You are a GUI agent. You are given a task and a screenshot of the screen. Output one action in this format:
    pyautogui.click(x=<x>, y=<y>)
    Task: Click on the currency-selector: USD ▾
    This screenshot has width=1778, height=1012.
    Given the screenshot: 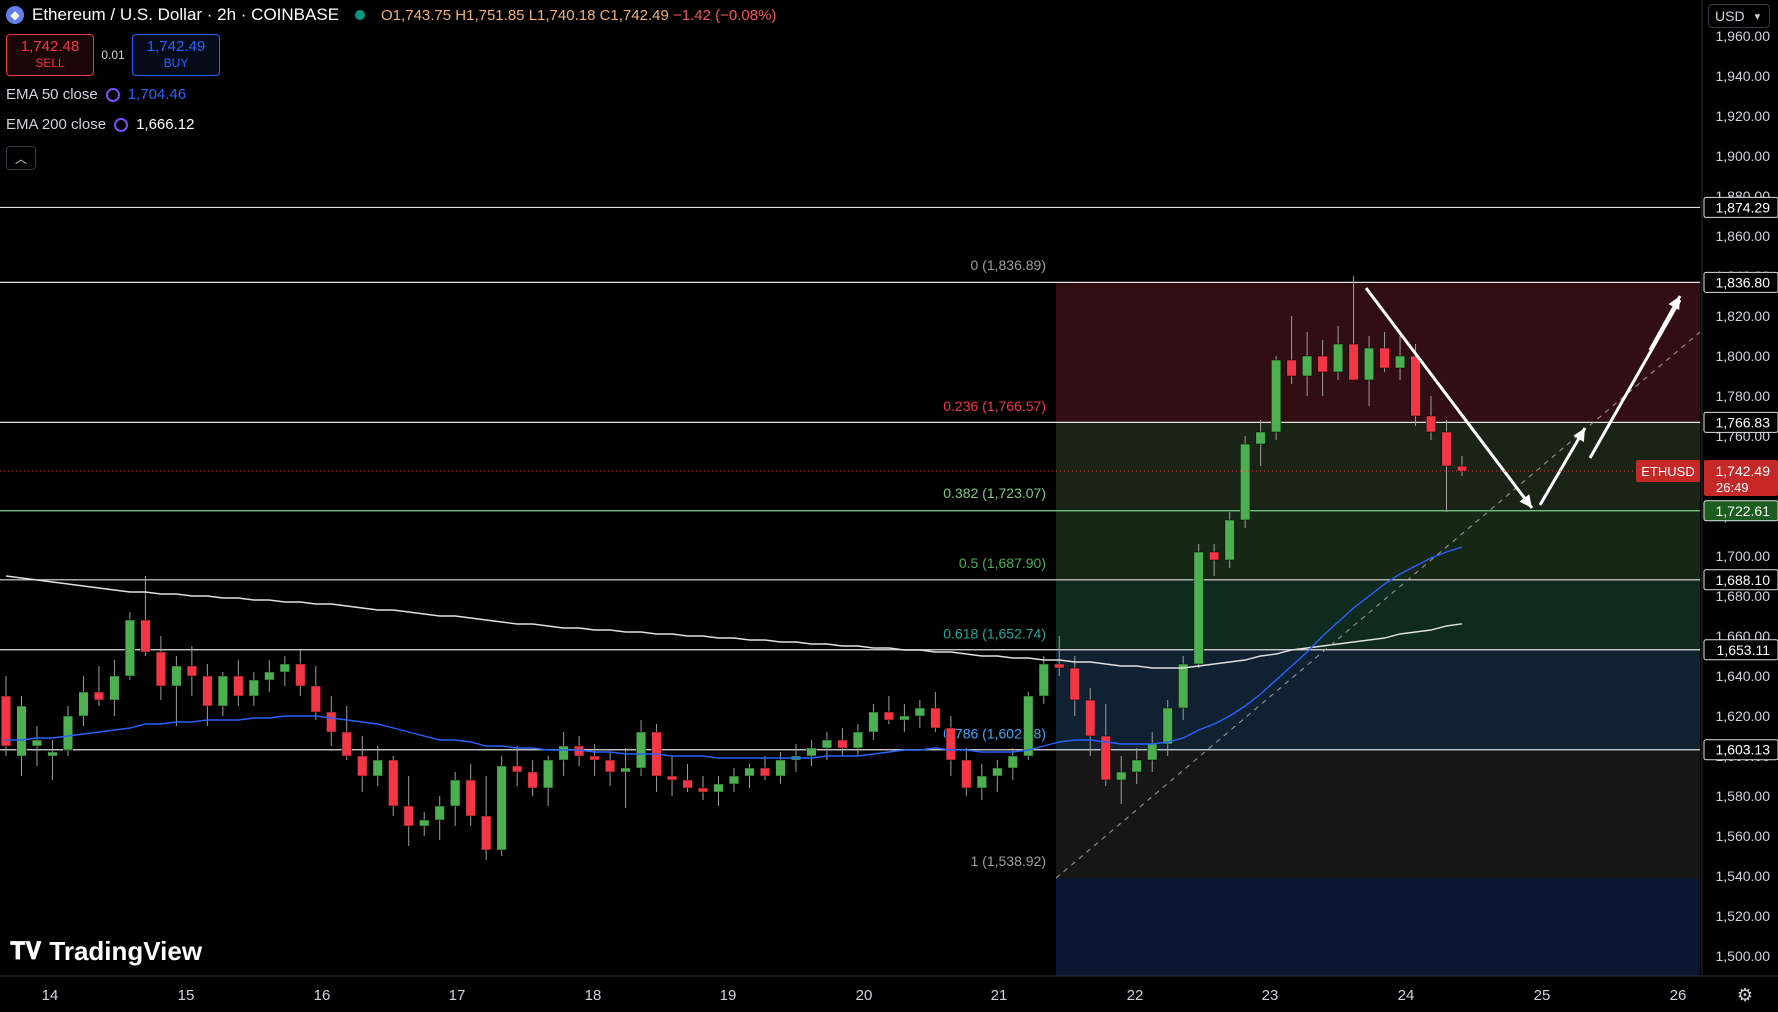 What is the action you would take?
    pyautogui.click(x=1739, y=16)
    